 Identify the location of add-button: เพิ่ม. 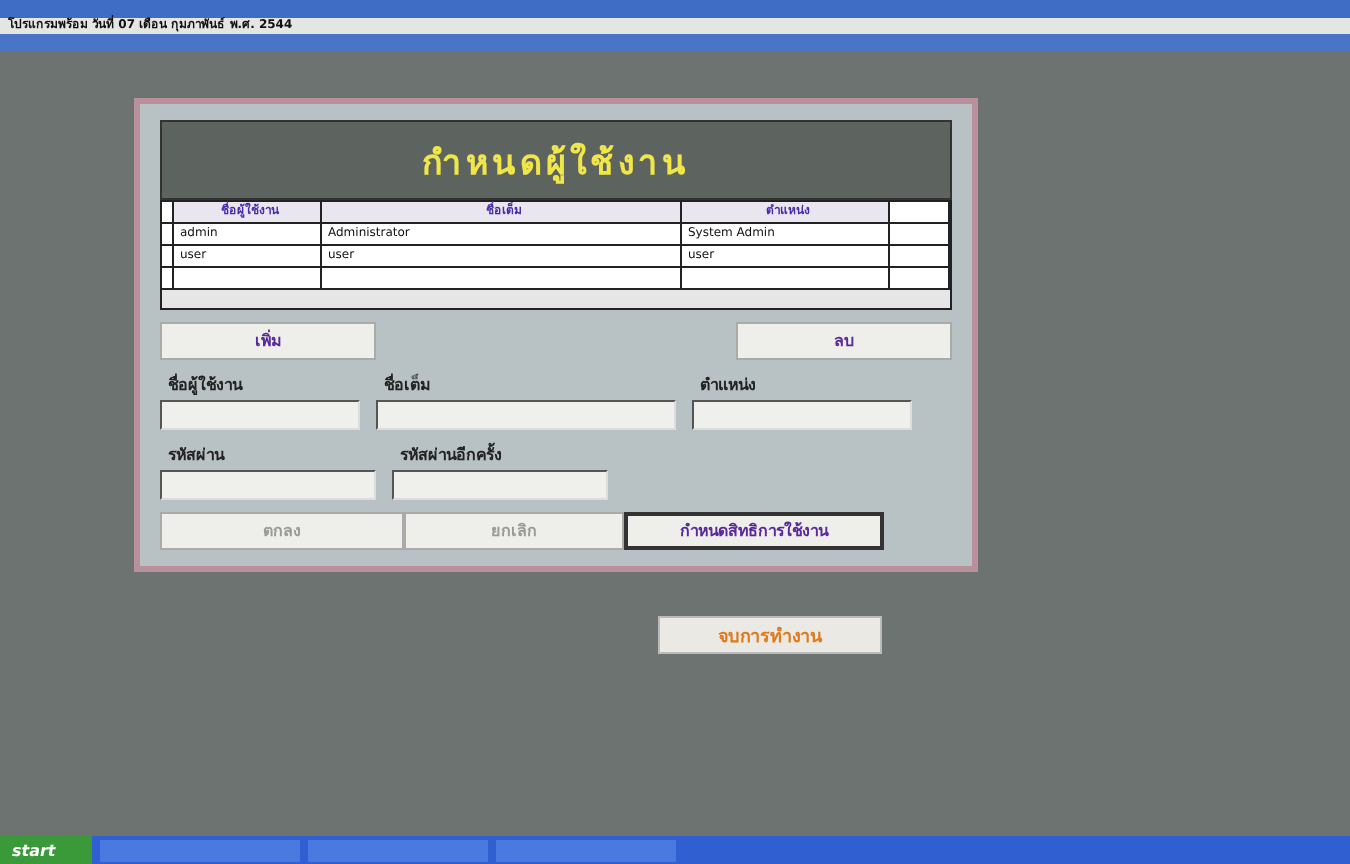
(268, 341).